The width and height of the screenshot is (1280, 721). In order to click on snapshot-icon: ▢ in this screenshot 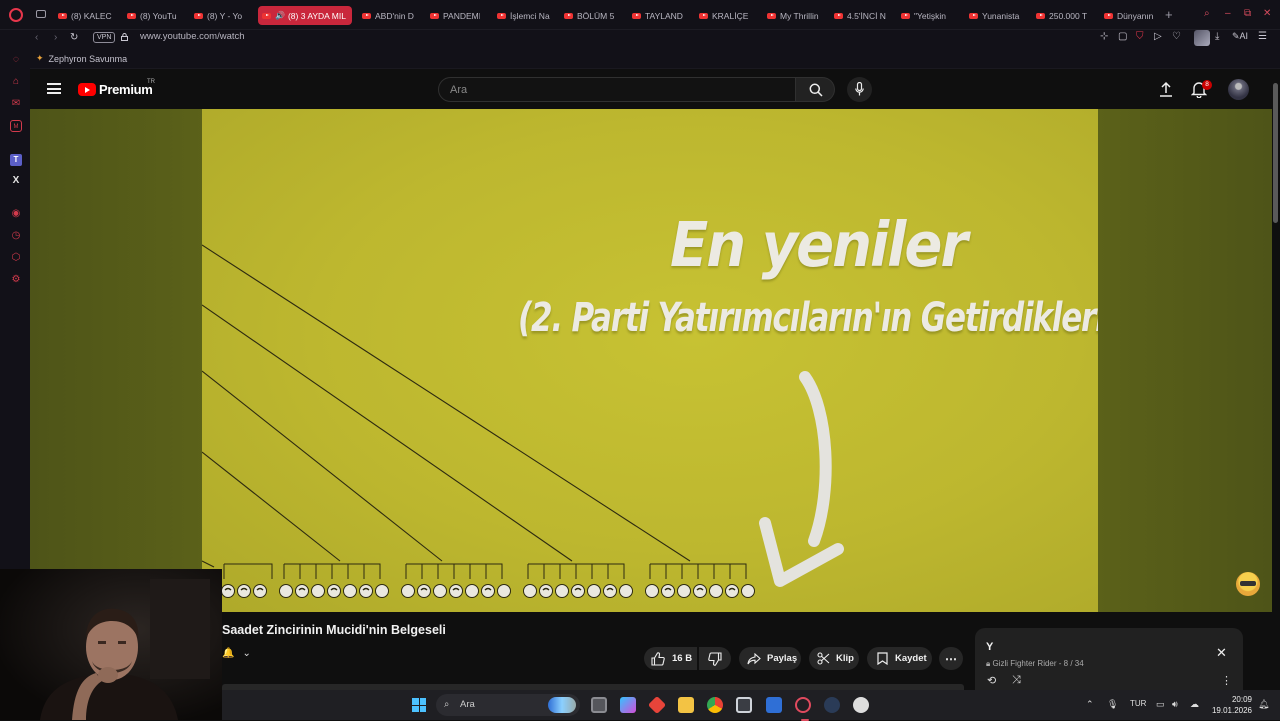, I will do `click(1122, 36)`.